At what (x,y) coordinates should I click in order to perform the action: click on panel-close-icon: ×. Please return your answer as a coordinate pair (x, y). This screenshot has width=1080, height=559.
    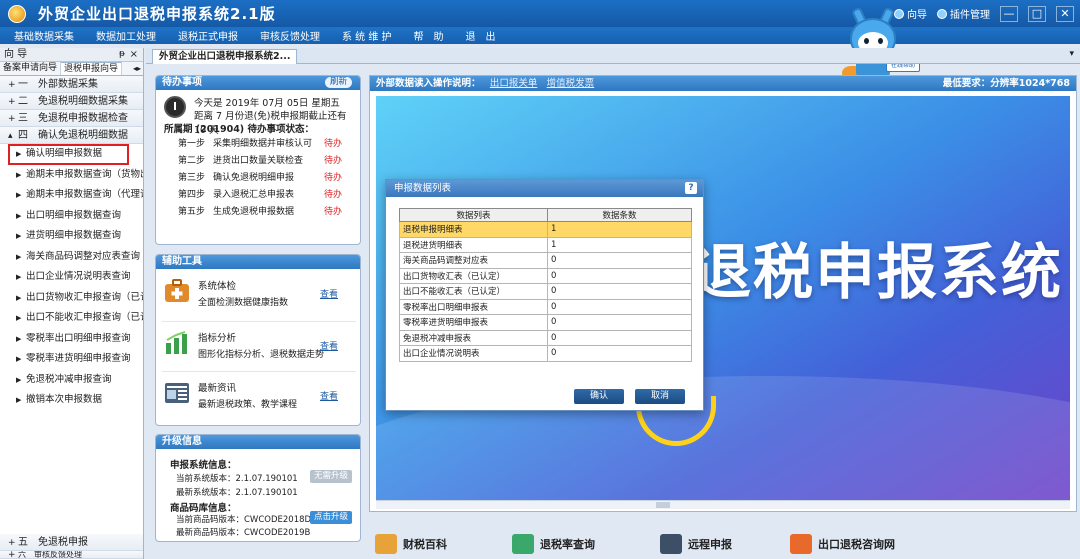
    Looking at the image, I should click on (134, 54).